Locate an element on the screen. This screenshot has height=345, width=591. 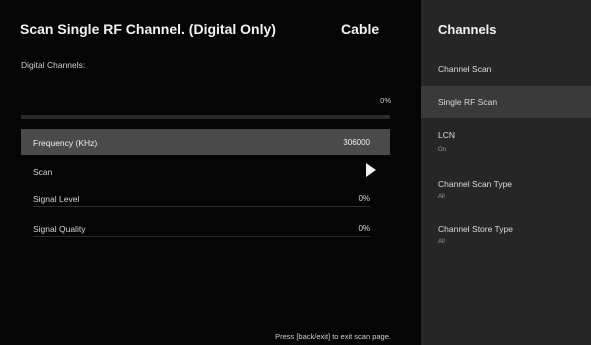
signal-level-divider is located at coordinates (201, 206).